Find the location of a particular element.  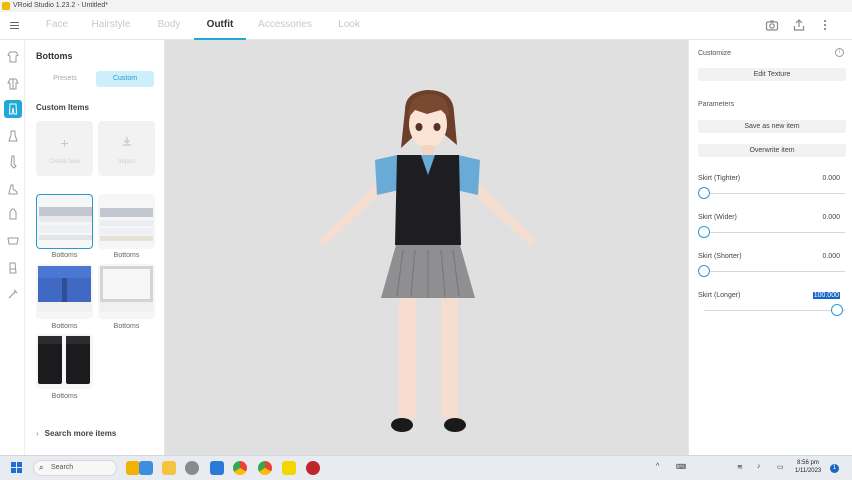

vroid-app-icon is located at coordinates (6, 6).